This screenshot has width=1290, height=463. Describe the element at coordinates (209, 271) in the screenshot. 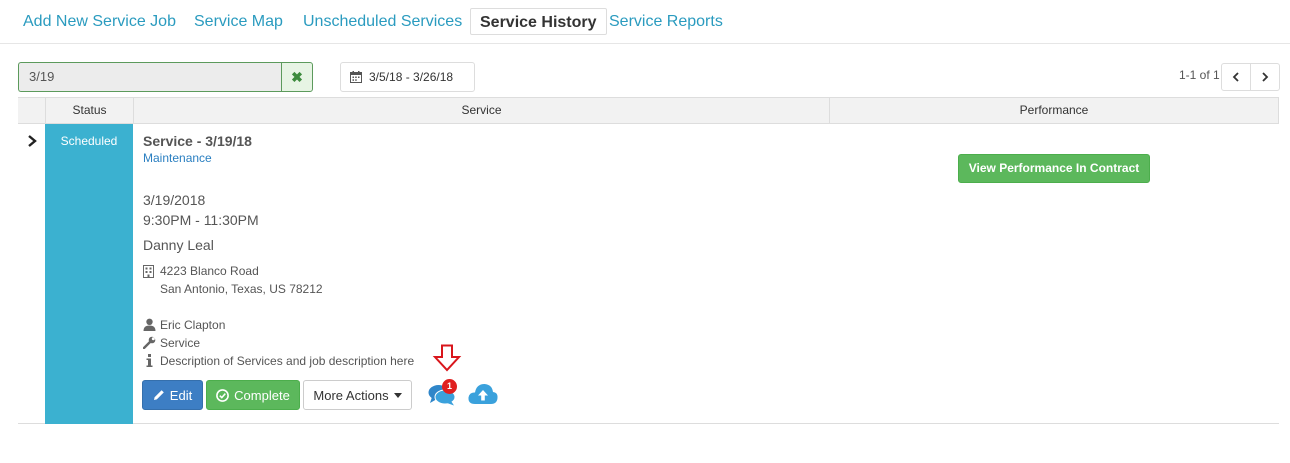

I see `address-line-1: 4223 Blanco Road` at that location.